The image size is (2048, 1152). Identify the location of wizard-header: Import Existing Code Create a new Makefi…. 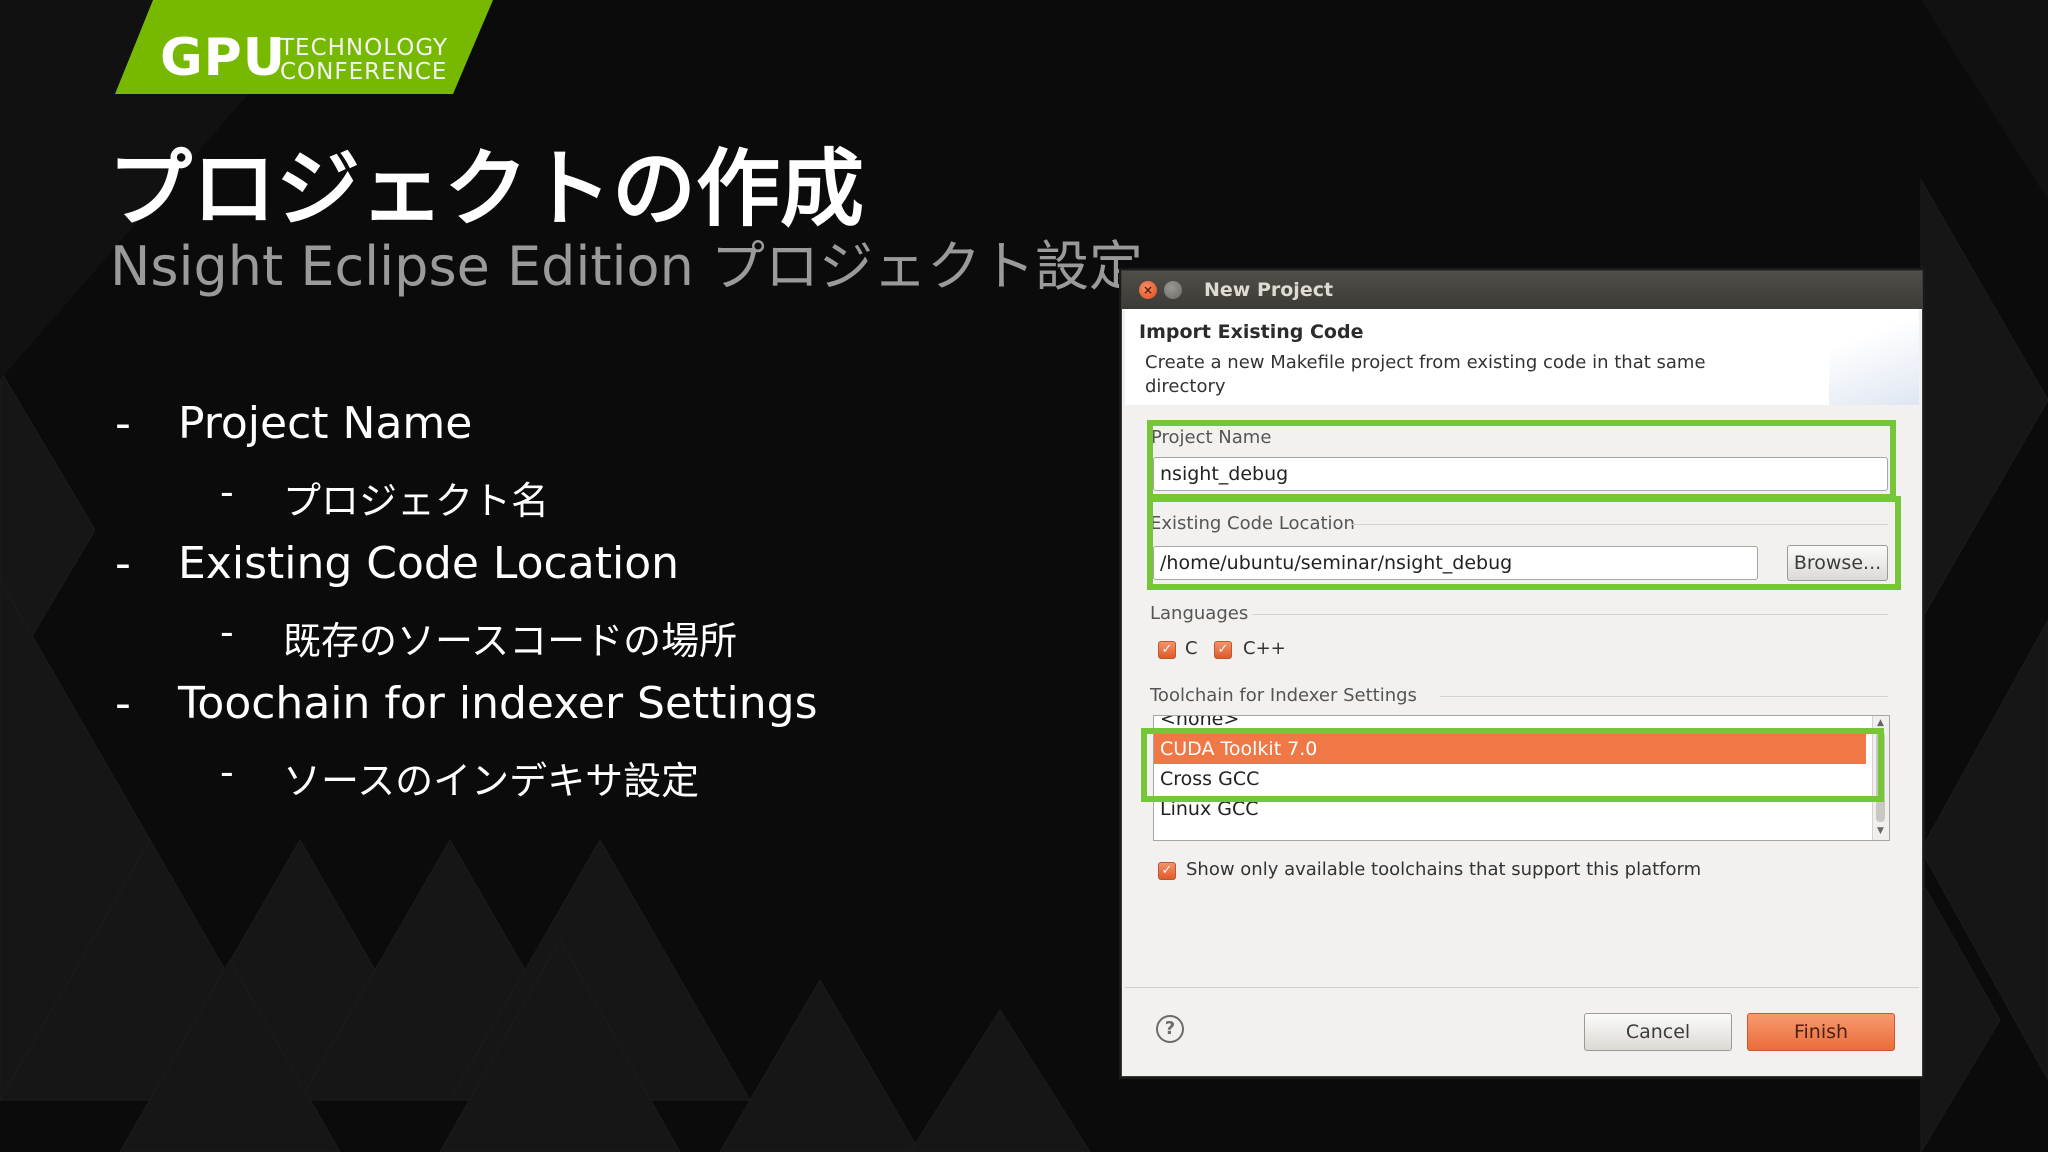
(1522, 357).